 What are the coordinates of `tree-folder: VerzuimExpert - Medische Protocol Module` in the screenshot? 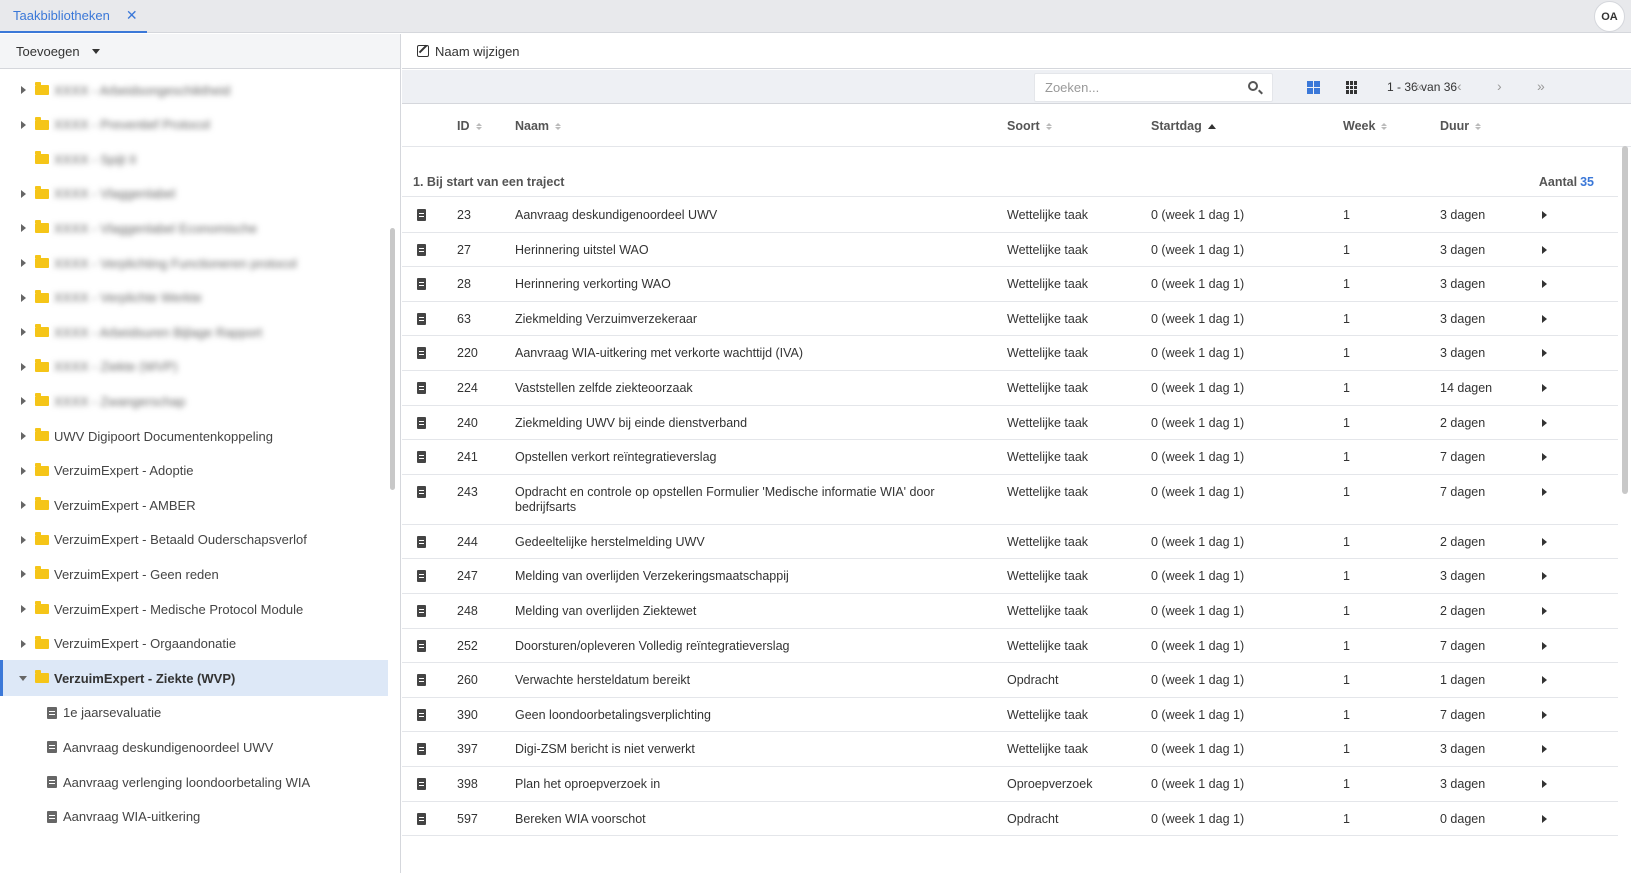 It's located at (194, 609).